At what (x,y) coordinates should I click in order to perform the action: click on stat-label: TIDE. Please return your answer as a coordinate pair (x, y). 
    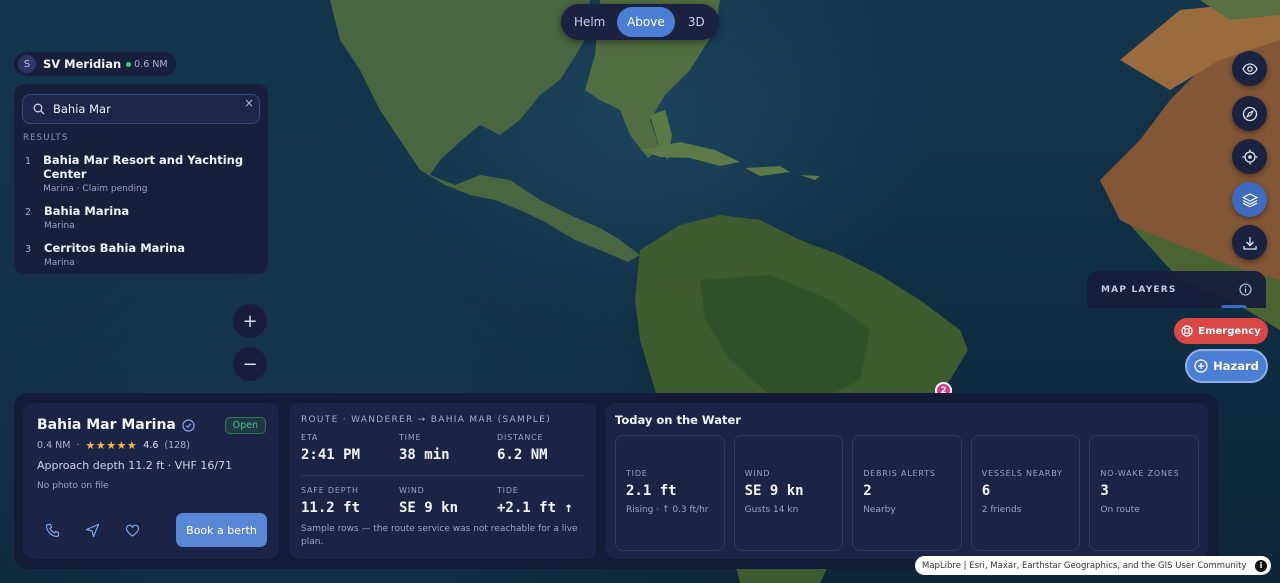
    Looking at the image, I should click on (637, 473).